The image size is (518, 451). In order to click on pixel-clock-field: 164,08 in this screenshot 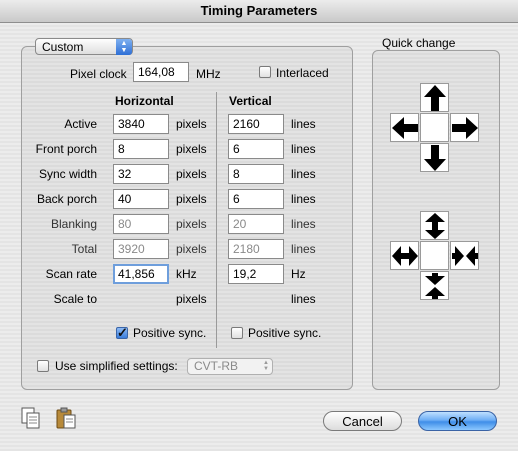, I will do `click(161, 72)`.